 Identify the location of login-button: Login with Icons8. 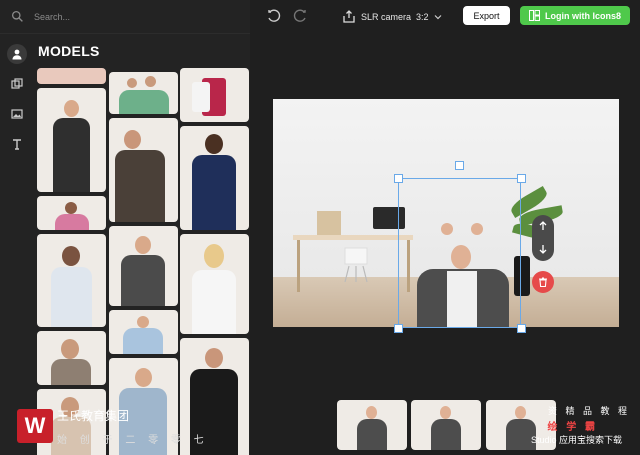
(575, 15).